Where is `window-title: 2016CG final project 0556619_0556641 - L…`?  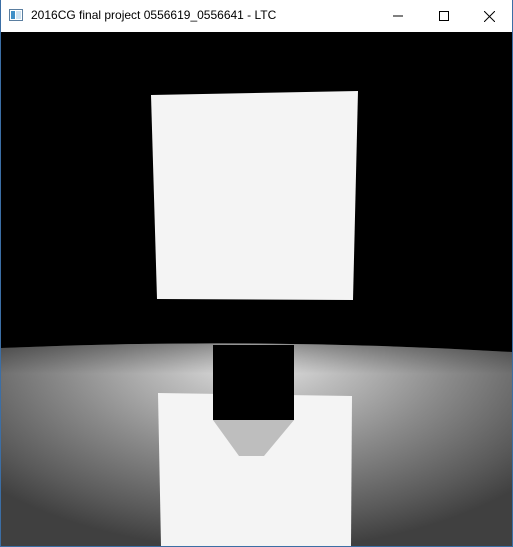 window-title: 2016CG final project 0556619_0556641 - L… is located at coordinates (154, 15).